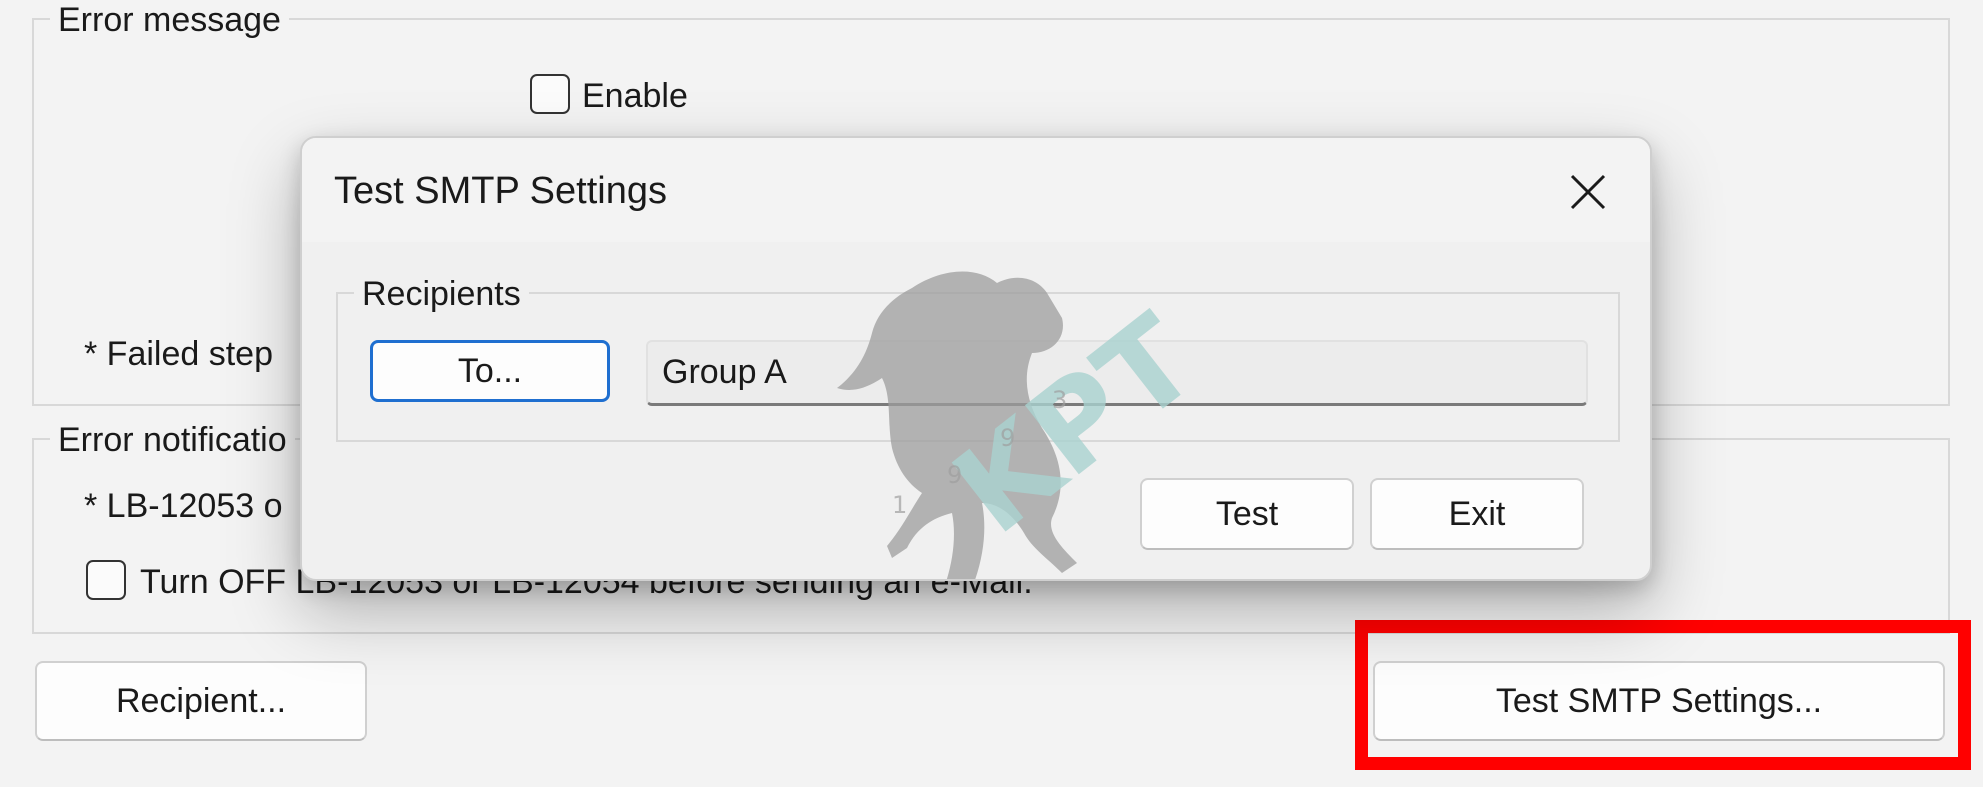  I want to click on error-notification-legend: Error notificatio, so click(172, 440).